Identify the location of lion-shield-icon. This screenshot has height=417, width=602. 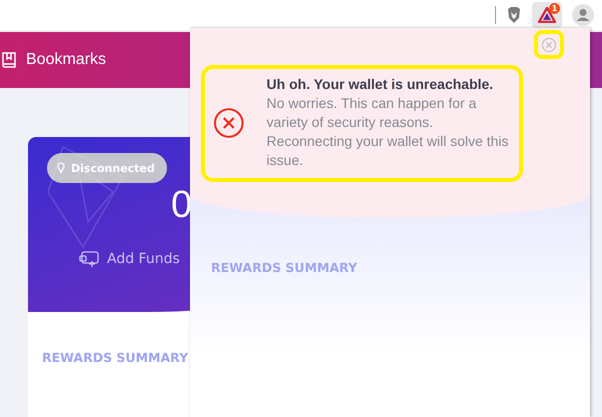
(514, 15).